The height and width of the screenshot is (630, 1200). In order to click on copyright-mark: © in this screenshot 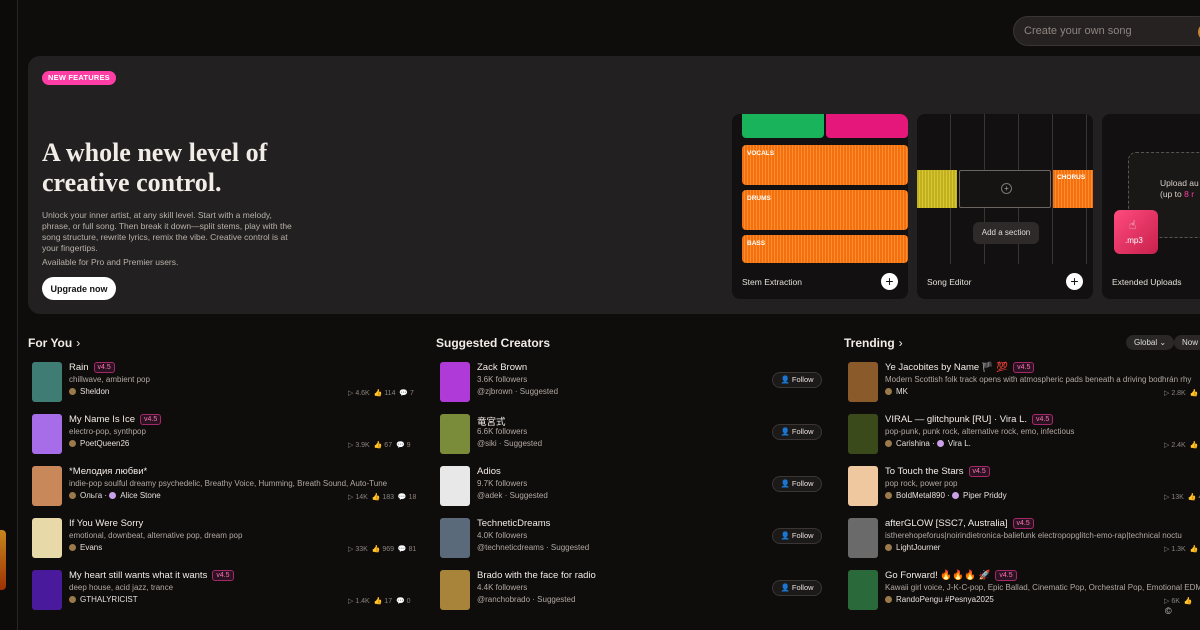, I will do `click(1168, 611)`.